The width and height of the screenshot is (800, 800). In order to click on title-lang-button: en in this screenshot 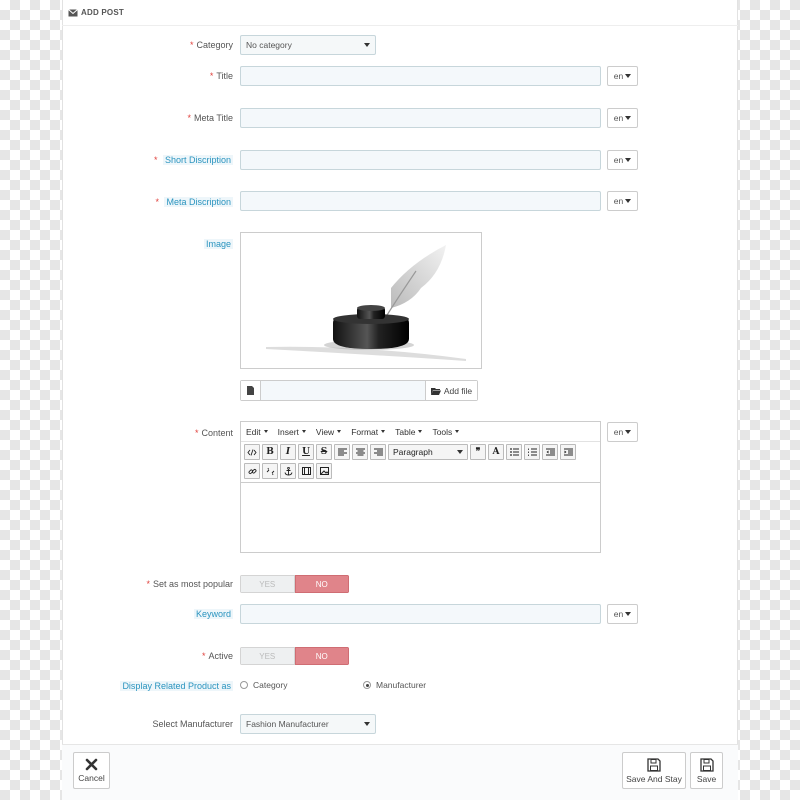, I will do `click(622, 76)`.